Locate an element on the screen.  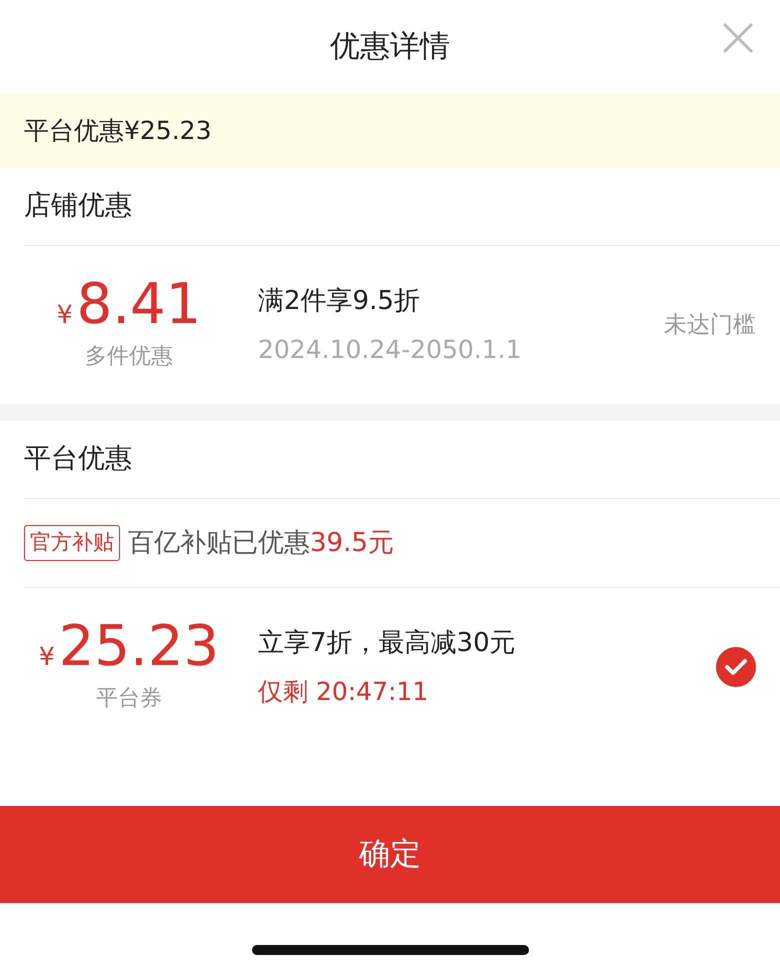
validity-date: 2024.10.24-2050.1.1 is located at coordinates (390, 350).